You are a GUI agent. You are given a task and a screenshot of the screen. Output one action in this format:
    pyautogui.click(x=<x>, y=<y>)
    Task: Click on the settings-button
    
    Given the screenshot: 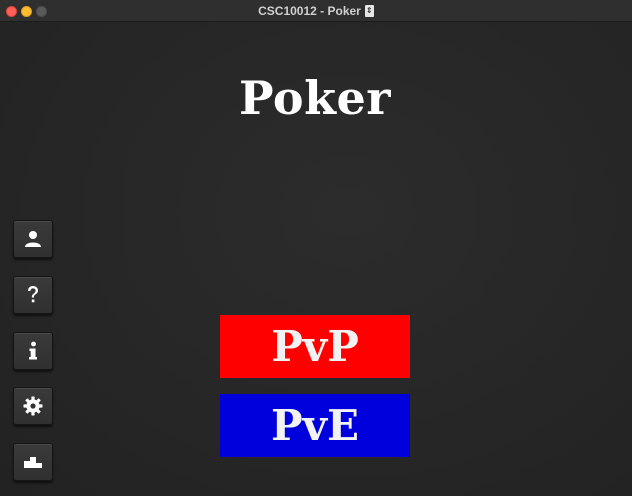 What is the action you would take?
    pyautogui.click(x=33, y=406)
    